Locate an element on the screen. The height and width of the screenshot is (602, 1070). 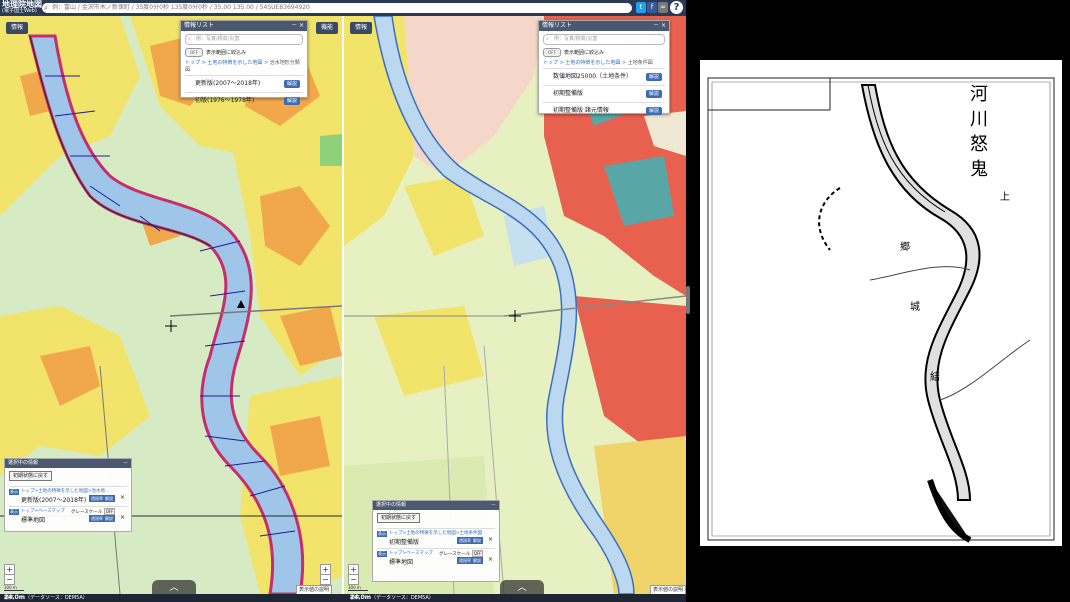
zoom-out-button-right: − is located at coordinates (353, 579).